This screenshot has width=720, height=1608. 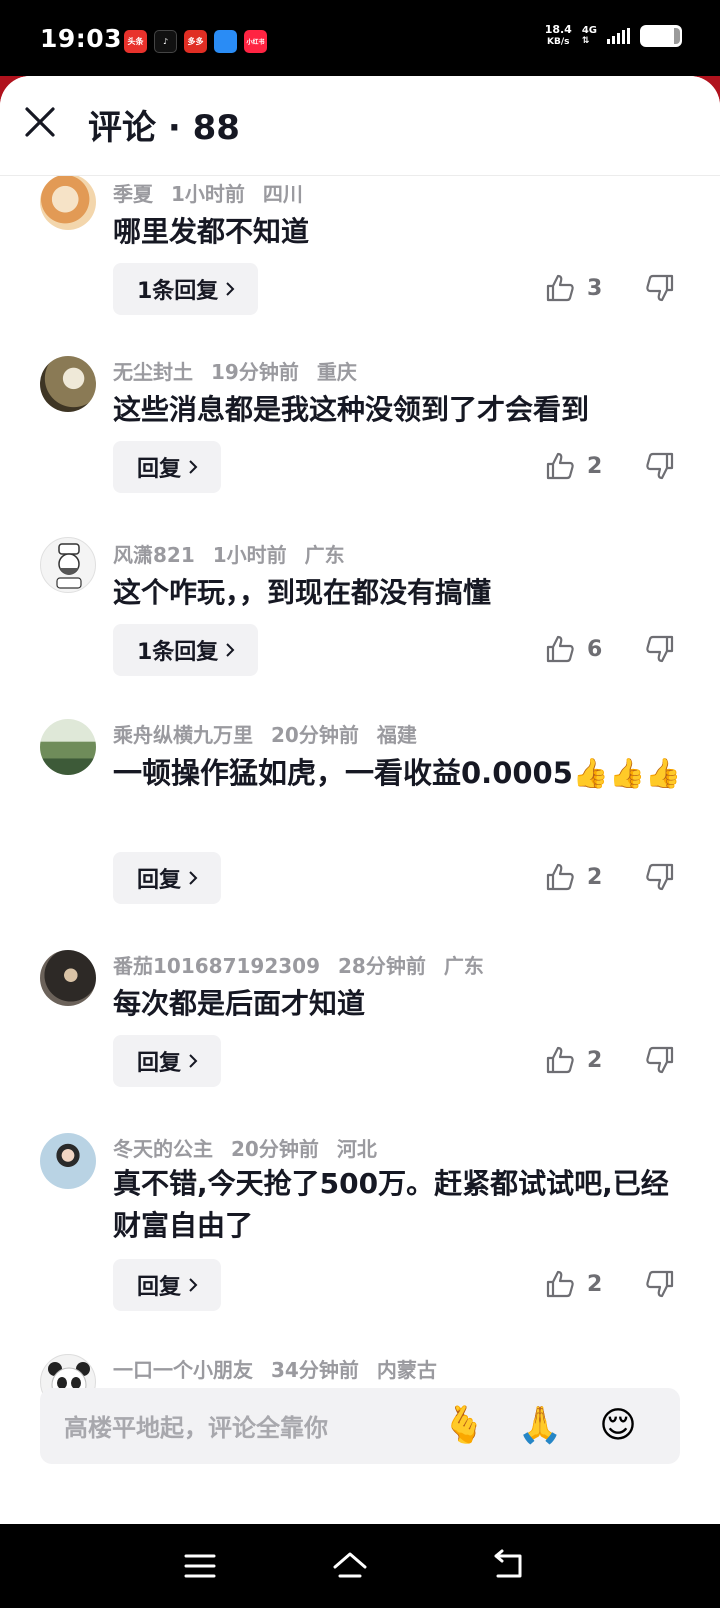 I want to click on comment-input: 高楼平地起，评论全靠你 🫰 🙏 😌, so click(x=360, y=1426).